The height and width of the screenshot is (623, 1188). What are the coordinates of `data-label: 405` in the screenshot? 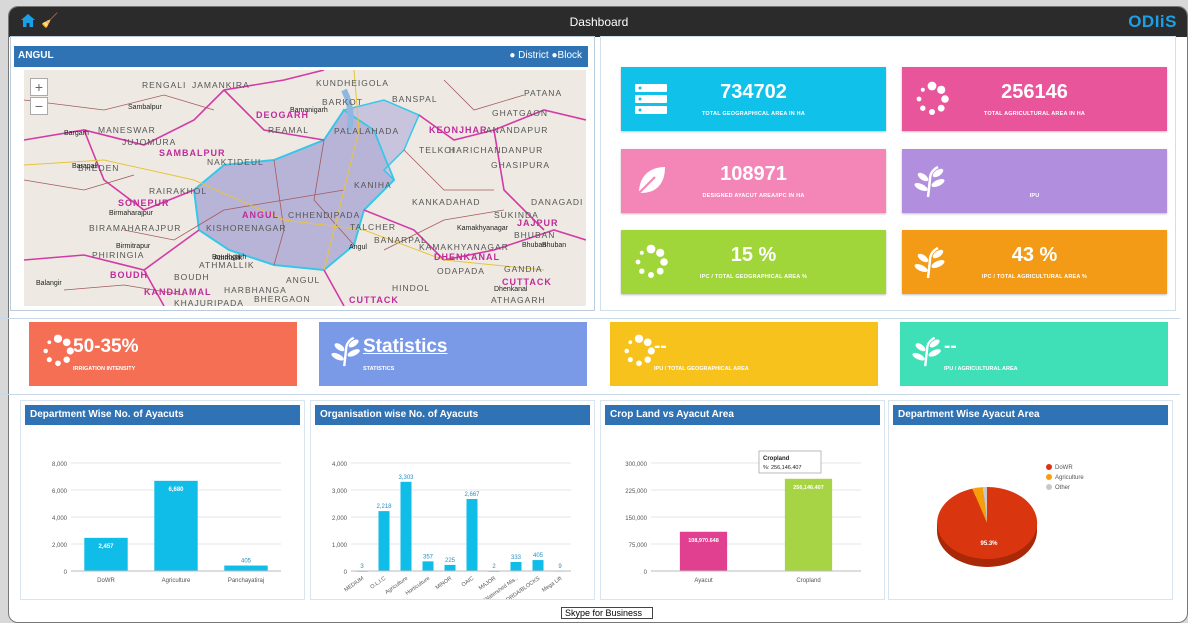 It's located at (538, 556).